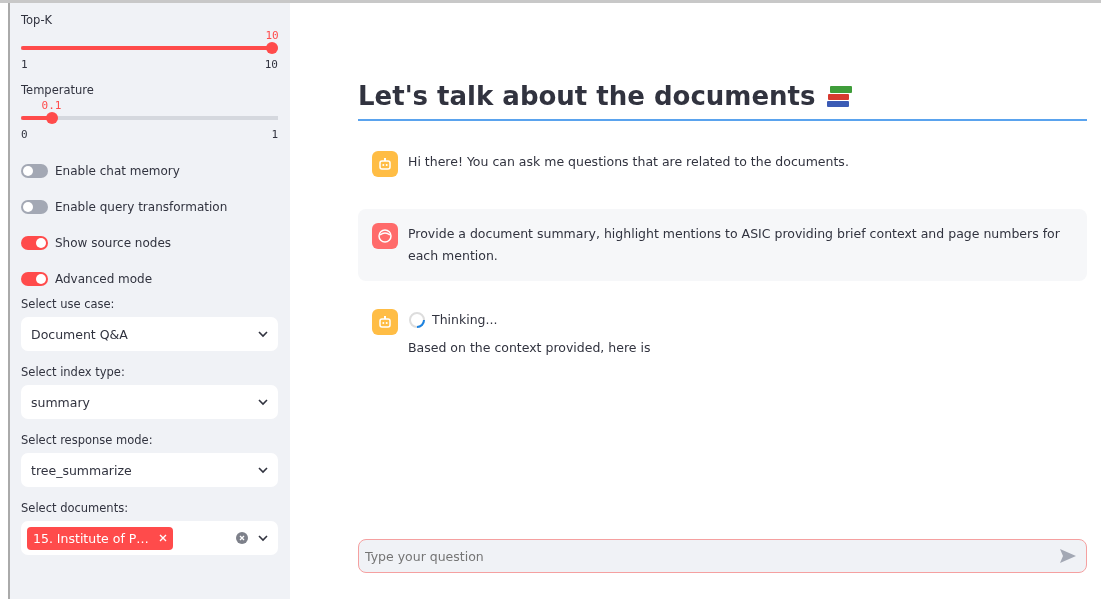  Describe the element at coordinates (271, 64) in the screenshot. I see `slider-max: 10` at that location.